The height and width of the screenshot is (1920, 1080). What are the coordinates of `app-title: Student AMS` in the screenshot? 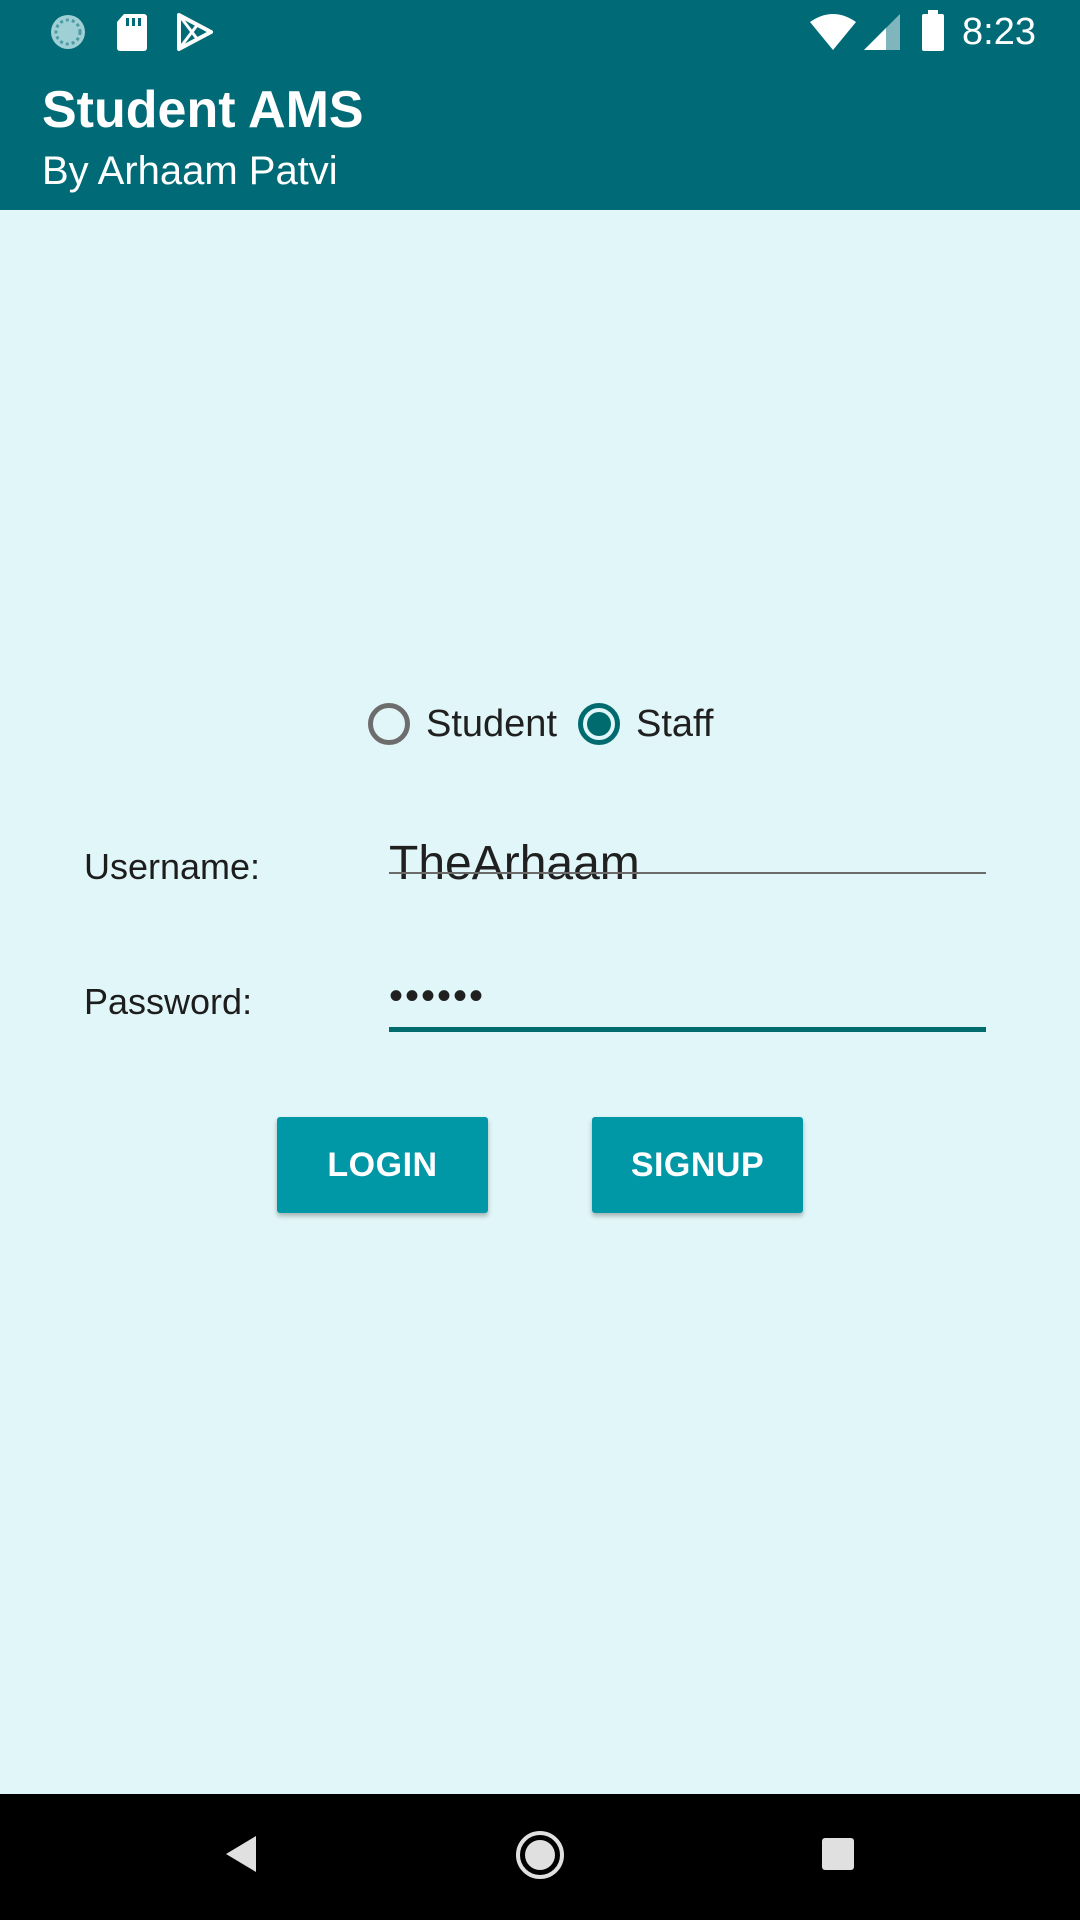 It's located at (203, 110).